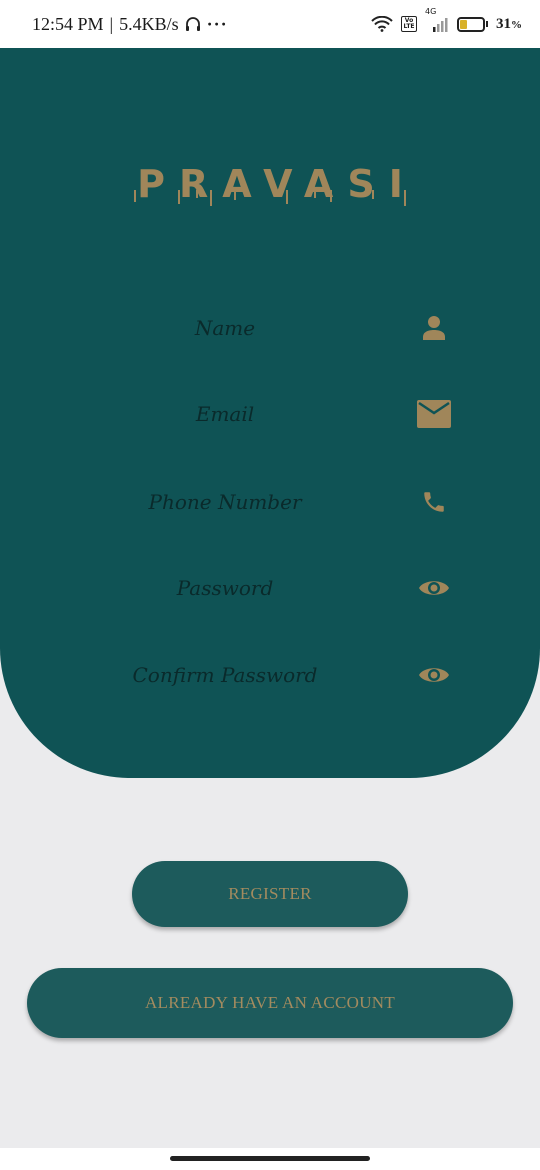 The height and width of the screenshot is (1170, 540). I want to click on email-field, so click(225, 414).